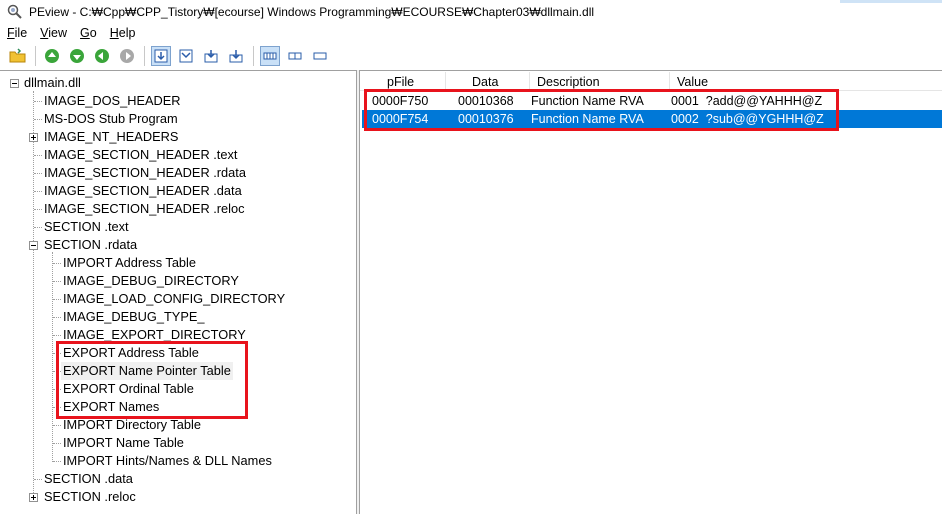 The image size is (942, 515). What do you see at coordinates (891, 1) in the screenshot?
I see `title-accent` at bounding box center [891, 1].